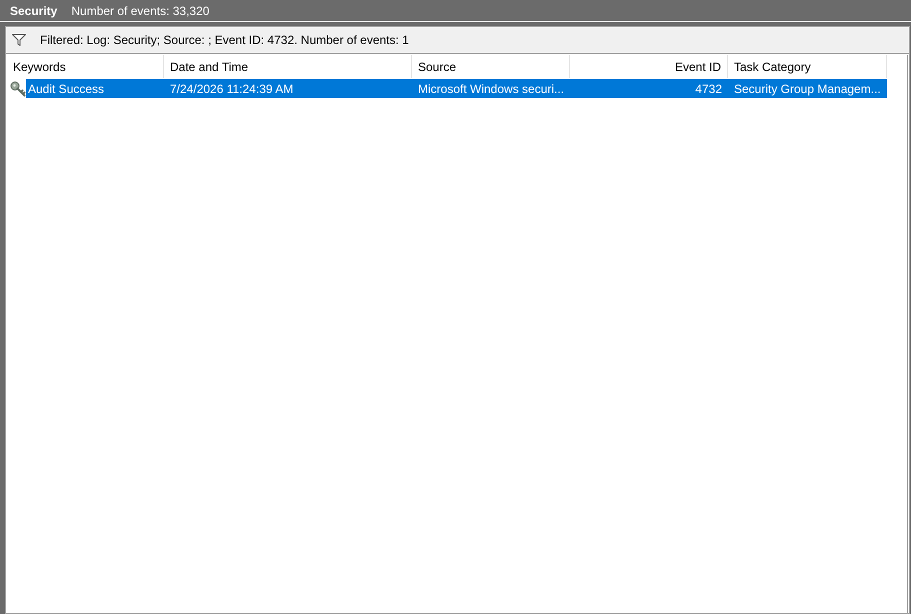  Describe the element at coordinates (288, 66) in the screenshot. I see `column-header: Date and Time` at that location.